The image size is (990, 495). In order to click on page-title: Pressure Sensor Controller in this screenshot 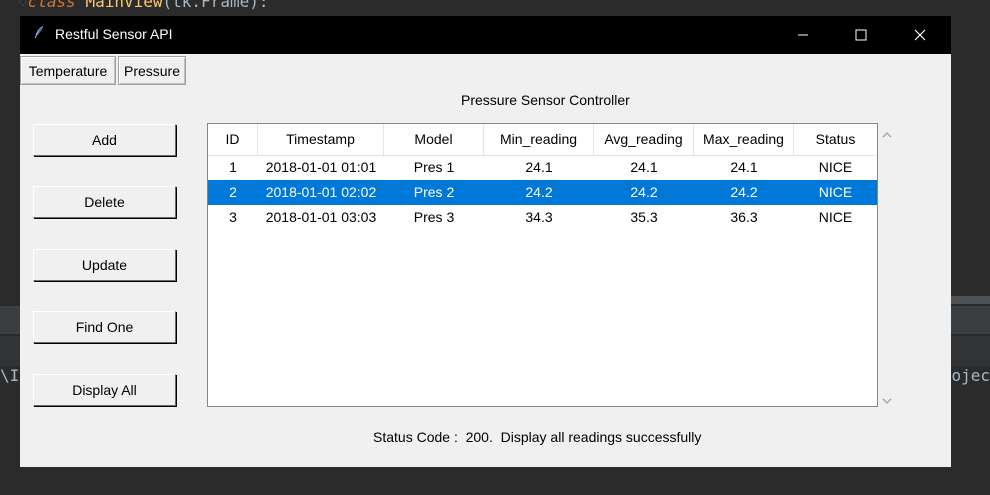, I will do `click(545, 100)`.